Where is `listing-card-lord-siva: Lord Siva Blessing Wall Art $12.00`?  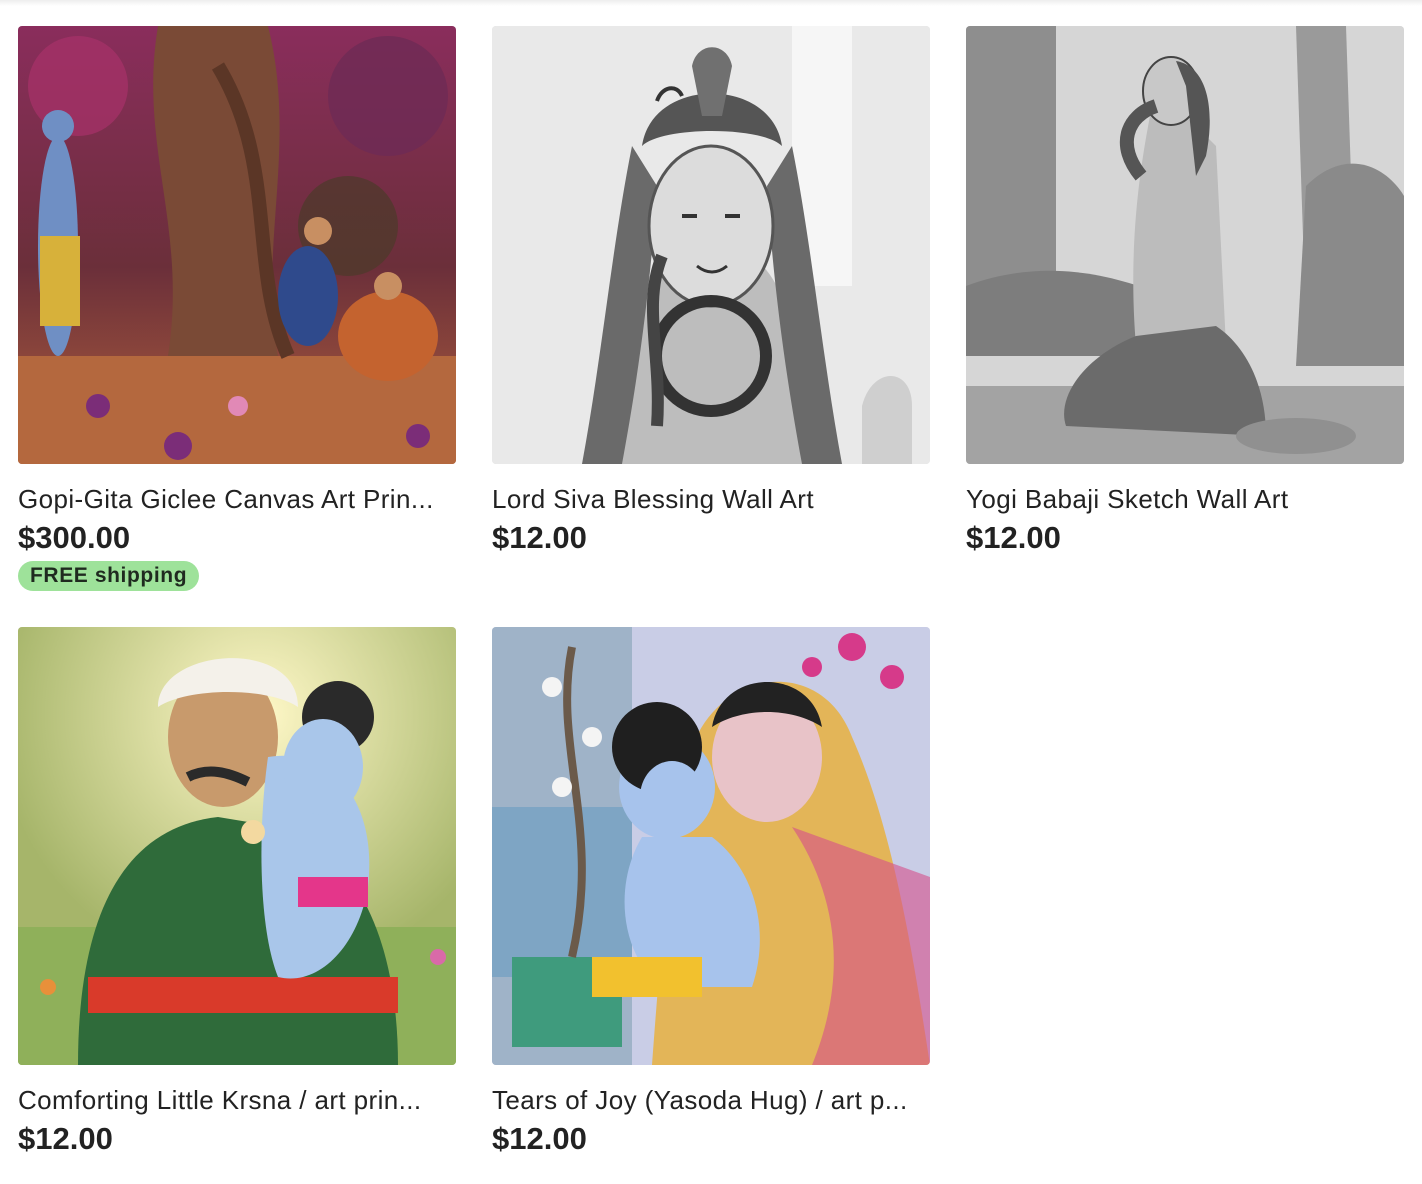
listing-card-lord-siva: Lord Siva Blessing Wall Art $12.00 is located at coordinates (711, 308).